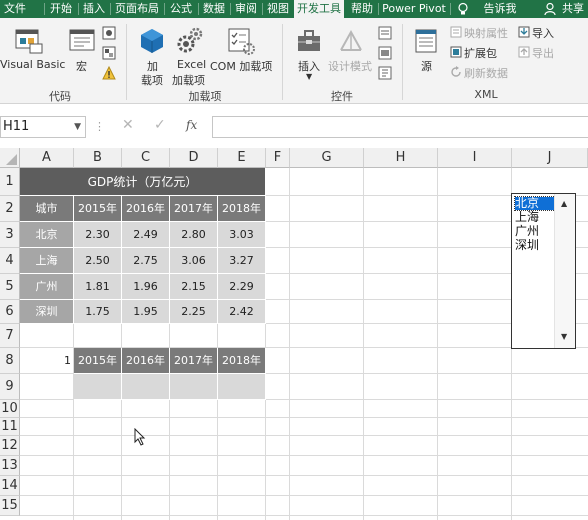 Image resolution: width=588 pixels, height=520 pixels. Describe the element at coordinates (385, 73) in the screenshot. I see `run-dialog-icon` at that location.